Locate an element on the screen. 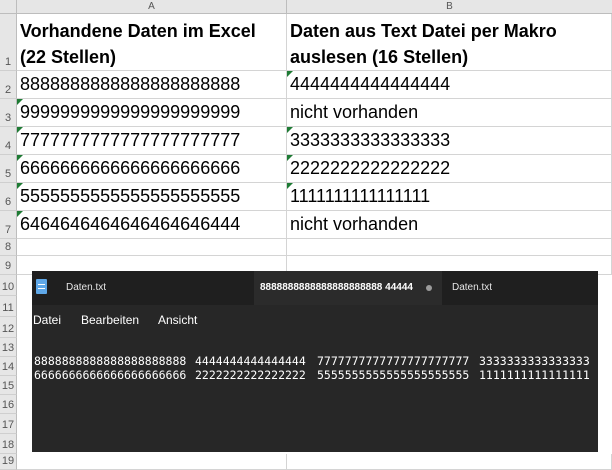 This screenshot has height=470, width=612. cell-b8 is located at coordinates (449, 247).